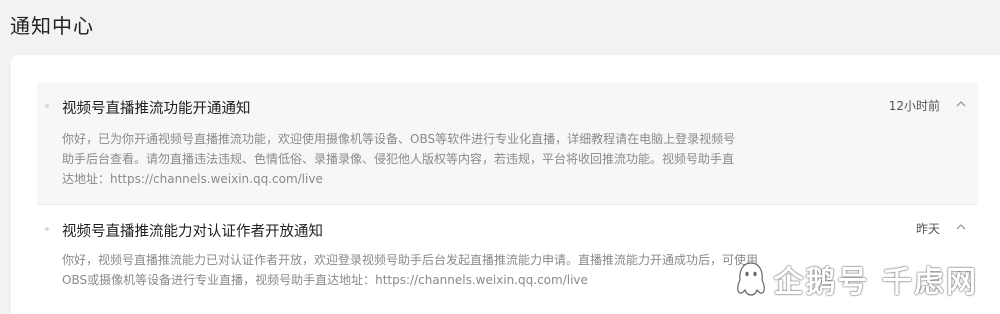  Describe the element at coordinates (927, 229) in the screenshot. I see `notification-time: 昨天` at that location.